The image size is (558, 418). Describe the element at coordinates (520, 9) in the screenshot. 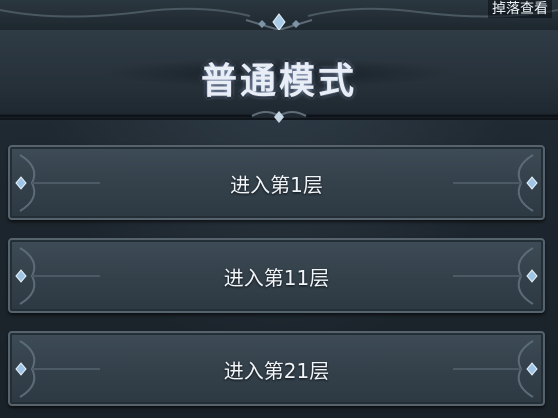

I see `drop-view-button: 掉落查看` at that location.